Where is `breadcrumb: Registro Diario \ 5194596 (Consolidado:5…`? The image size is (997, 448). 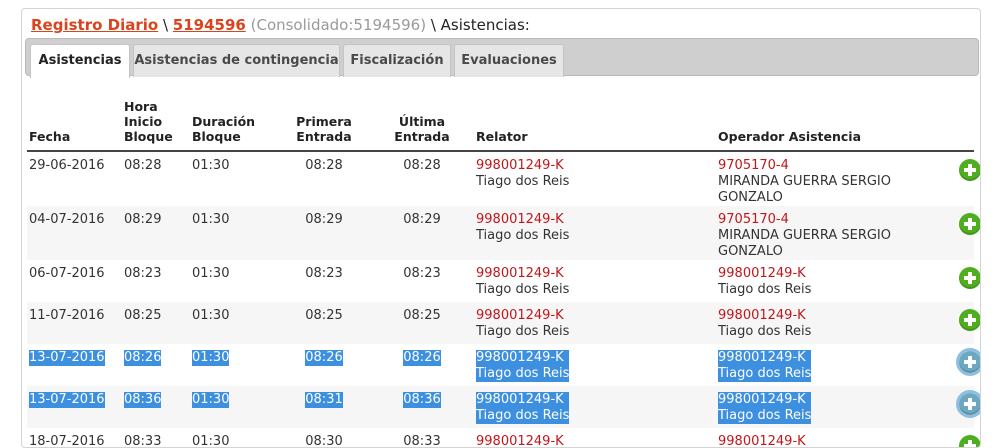 breadcrumb: Registro Diario \ 5194596 (Consolidado:5… is located at coordinates (280, 25).